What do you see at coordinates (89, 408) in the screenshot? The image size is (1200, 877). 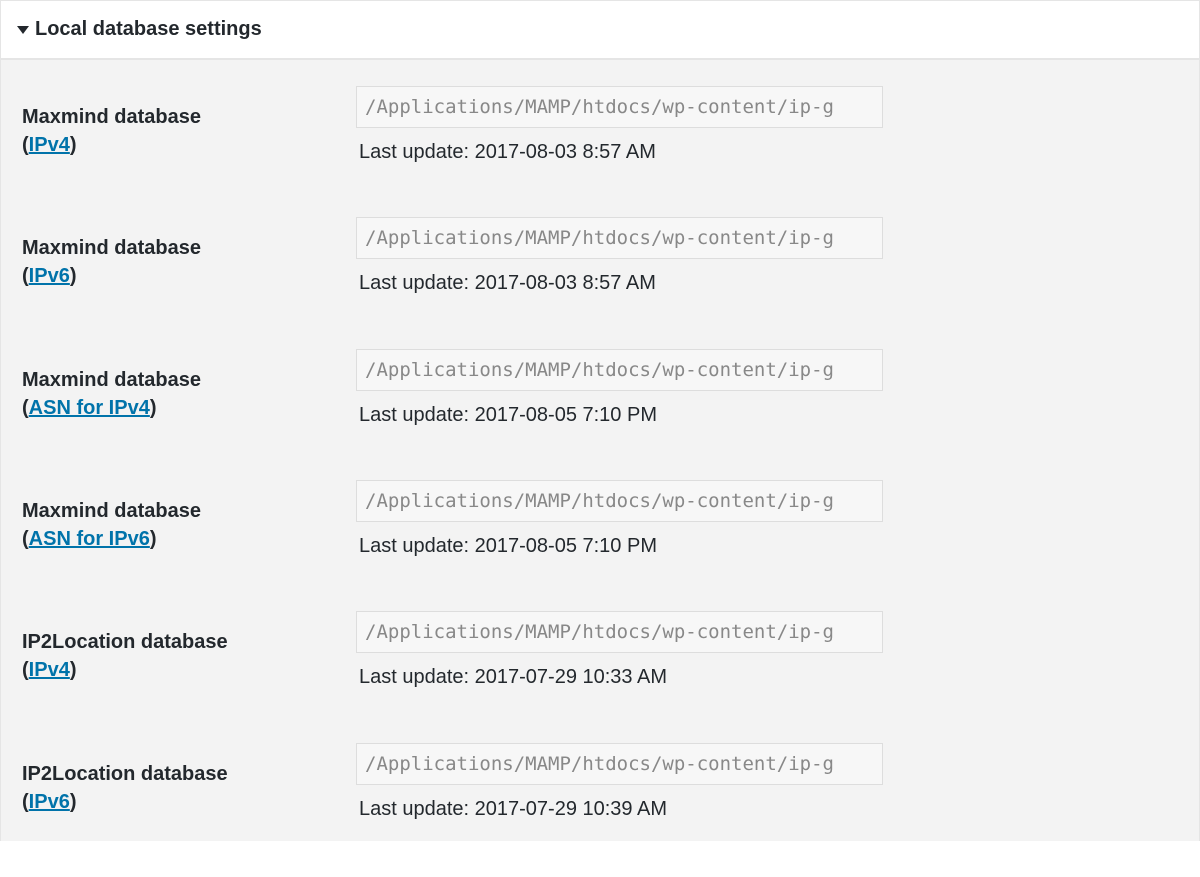 I see `database-link: ASN for IPv4` at bounding box center [89, 408].